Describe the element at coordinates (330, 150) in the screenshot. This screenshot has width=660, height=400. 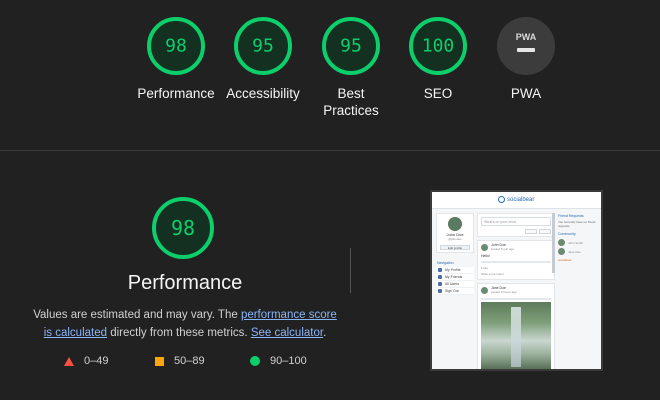
I see `section-divider` at that location.